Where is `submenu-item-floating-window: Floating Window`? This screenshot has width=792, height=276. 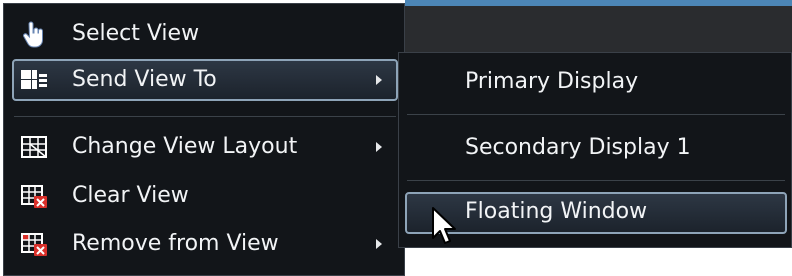 submenu-item-floating-window: Floating Window is located at coordinates (596, 213).